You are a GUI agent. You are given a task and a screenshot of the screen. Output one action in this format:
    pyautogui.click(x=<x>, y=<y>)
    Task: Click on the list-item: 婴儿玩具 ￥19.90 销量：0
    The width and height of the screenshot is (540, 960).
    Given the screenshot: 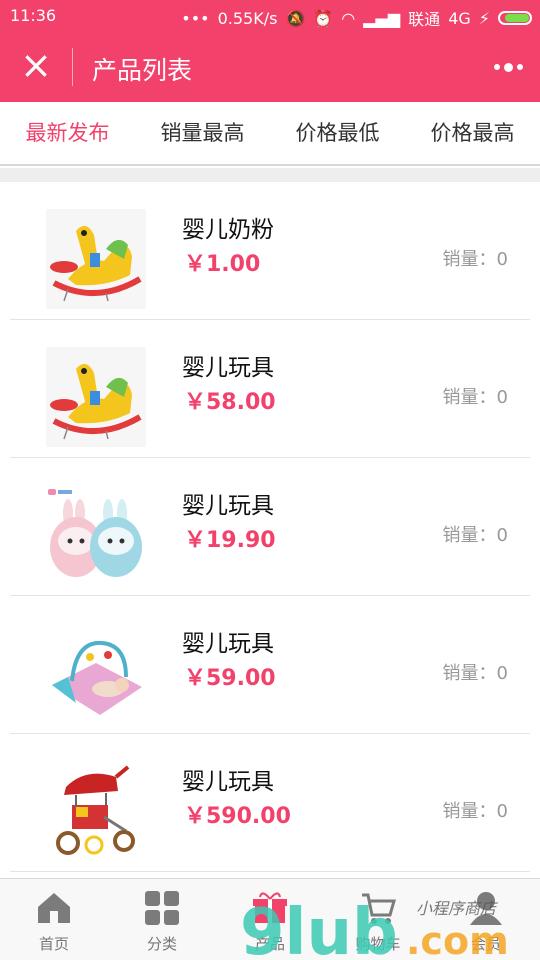 What is the action you would take?
    pyautogui.click(x=270, y=527)
    